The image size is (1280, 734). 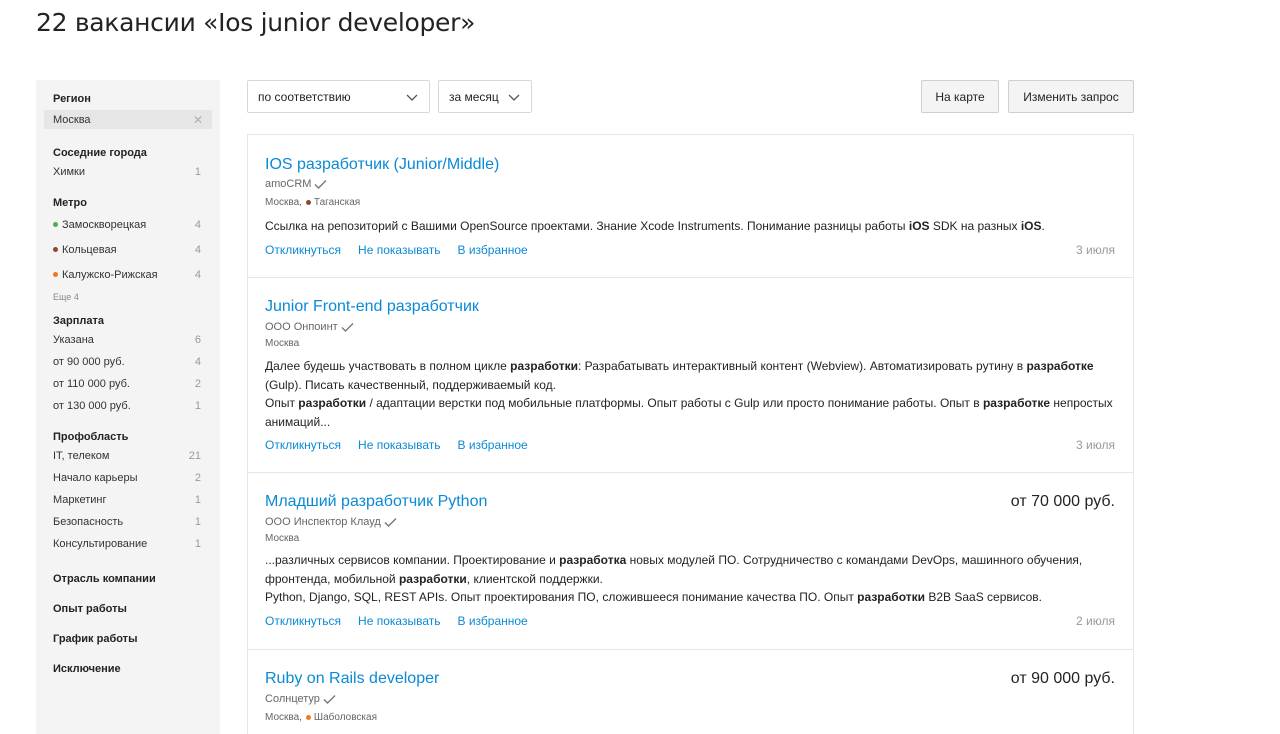 I want to click on vacancy-company: ООО Инспектор Клауд, so click(x=331, y=522).